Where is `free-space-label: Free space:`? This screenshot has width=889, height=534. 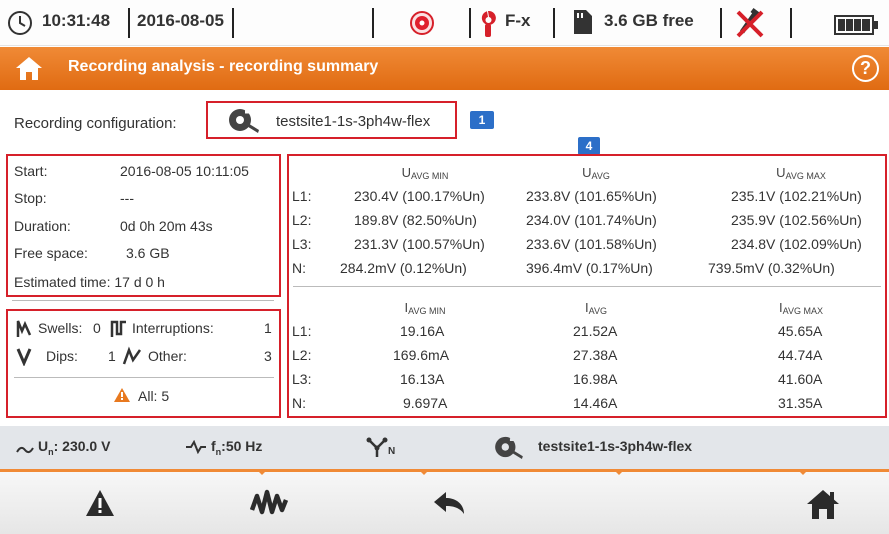
free-space-label: Free space: is located at coordinates (51, 253).